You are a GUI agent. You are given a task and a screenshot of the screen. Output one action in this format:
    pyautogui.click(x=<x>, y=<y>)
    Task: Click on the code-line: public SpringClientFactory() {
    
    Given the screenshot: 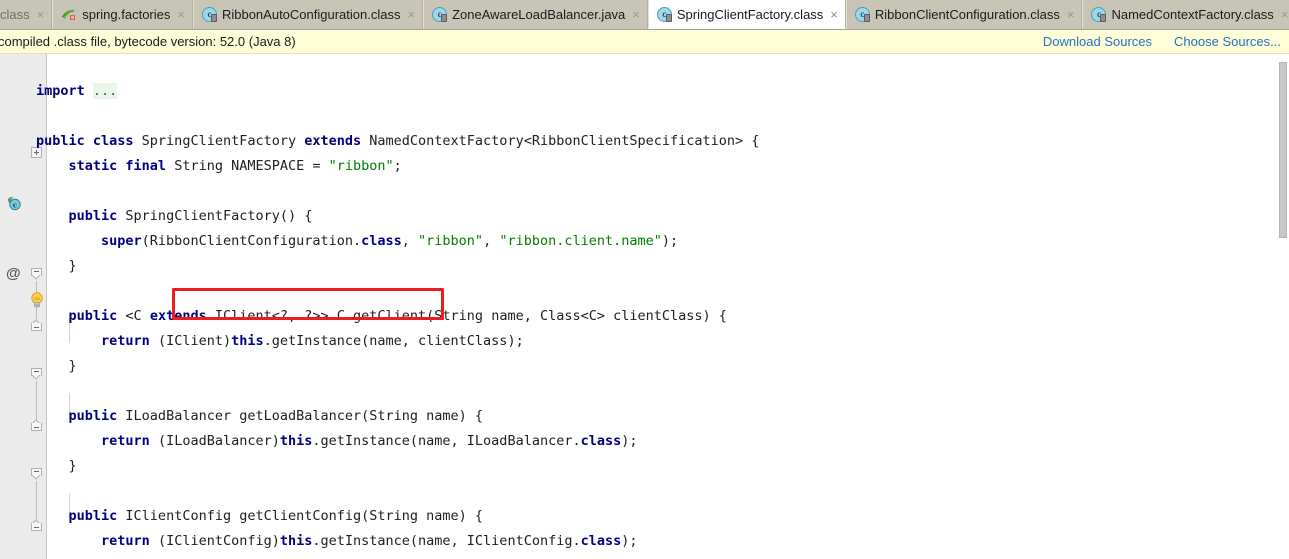 What is the action you would take?
    pyautogui.click(x=397, y=216)
    